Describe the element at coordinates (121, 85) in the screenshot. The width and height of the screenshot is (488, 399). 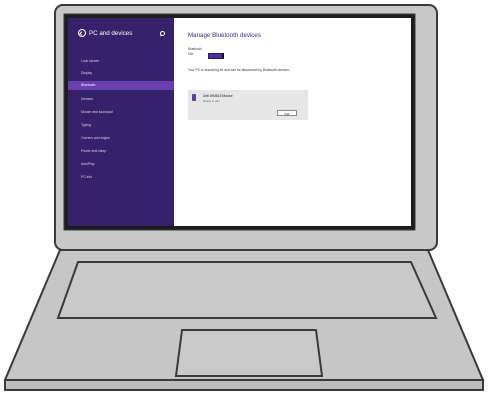
I see `sidebar-item-bluetooth: Bluetooth` at that location.